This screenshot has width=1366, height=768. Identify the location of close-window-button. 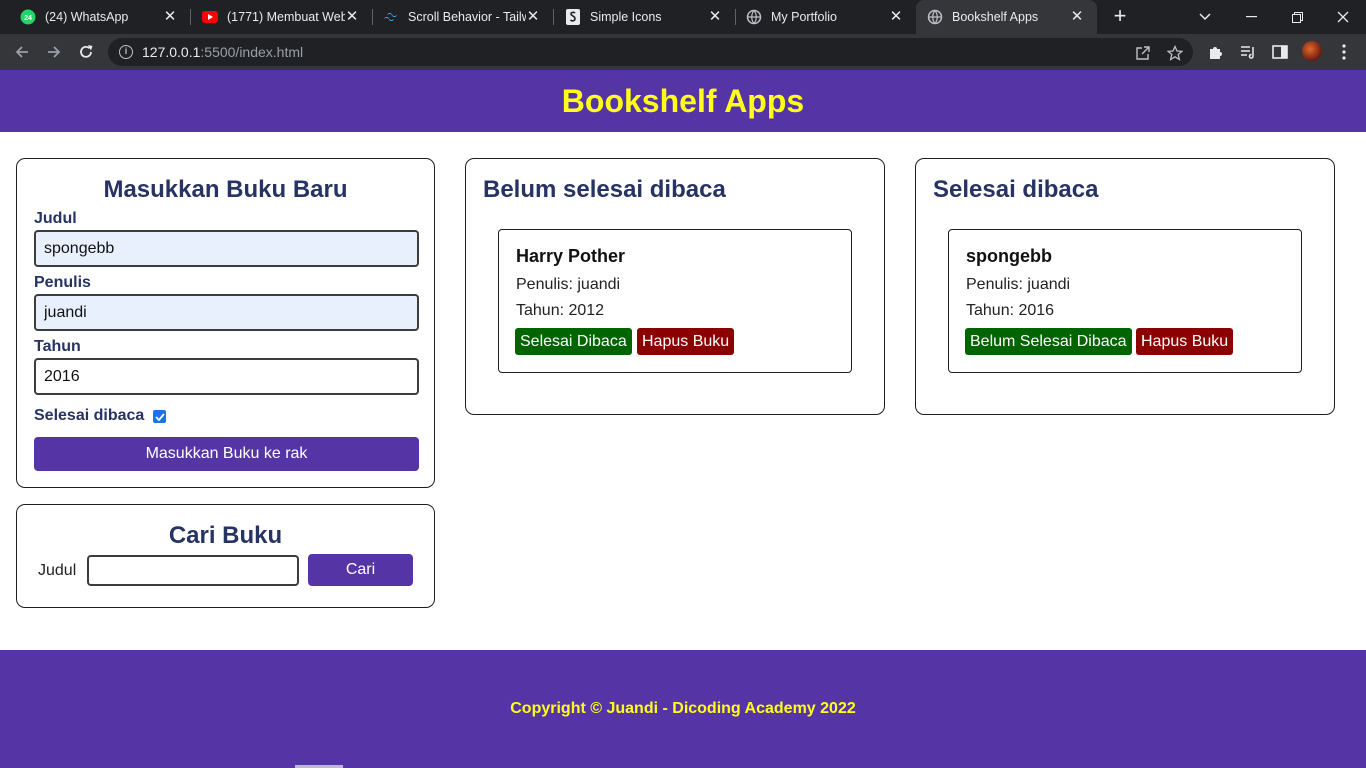
(1343, 17).